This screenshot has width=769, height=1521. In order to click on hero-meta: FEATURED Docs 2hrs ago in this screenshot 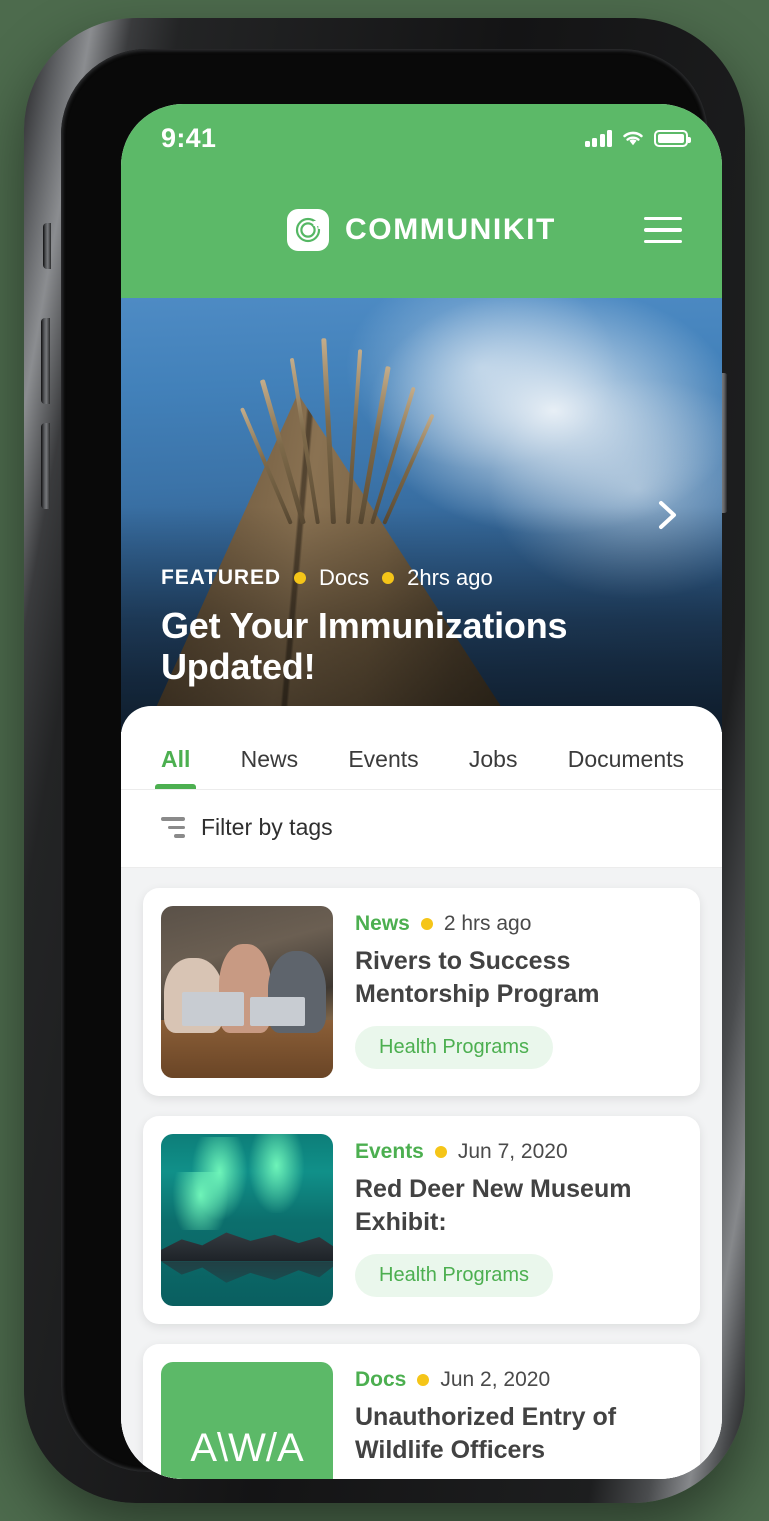, I will do `click(393, 578)`.